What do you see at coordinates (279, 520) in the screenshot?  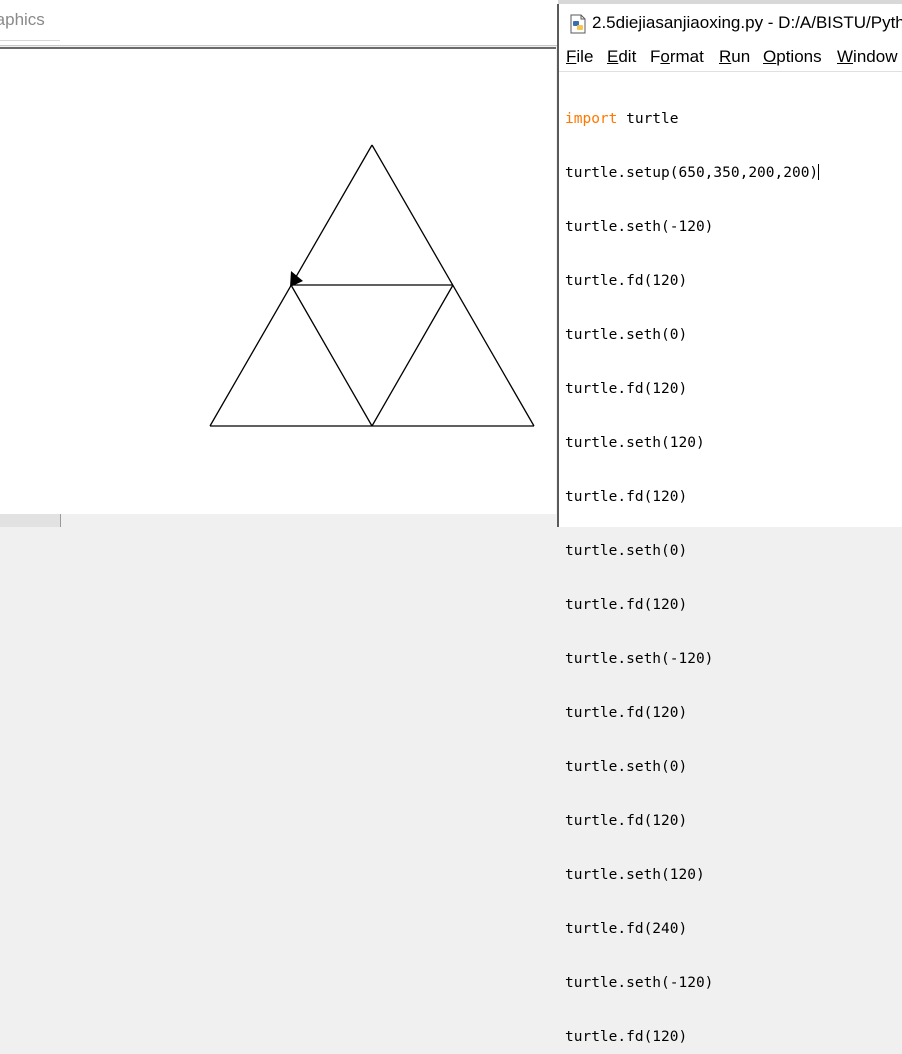 I see `turtle-window-bottom` at bounding box center [279, 520].